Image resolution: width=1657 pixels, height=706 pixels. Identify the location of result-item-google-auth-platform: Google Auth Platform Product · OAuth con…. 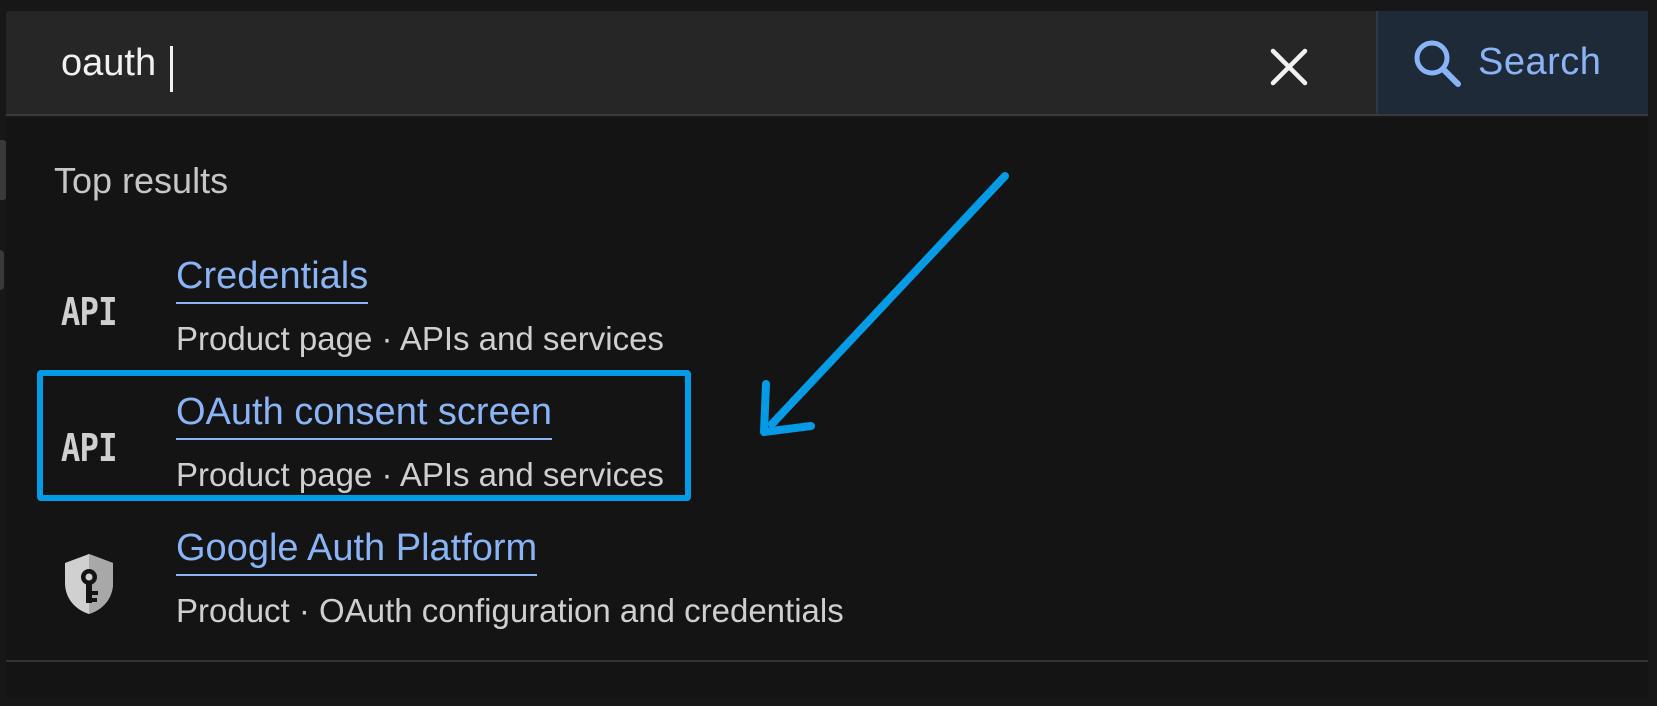
(456, 584).